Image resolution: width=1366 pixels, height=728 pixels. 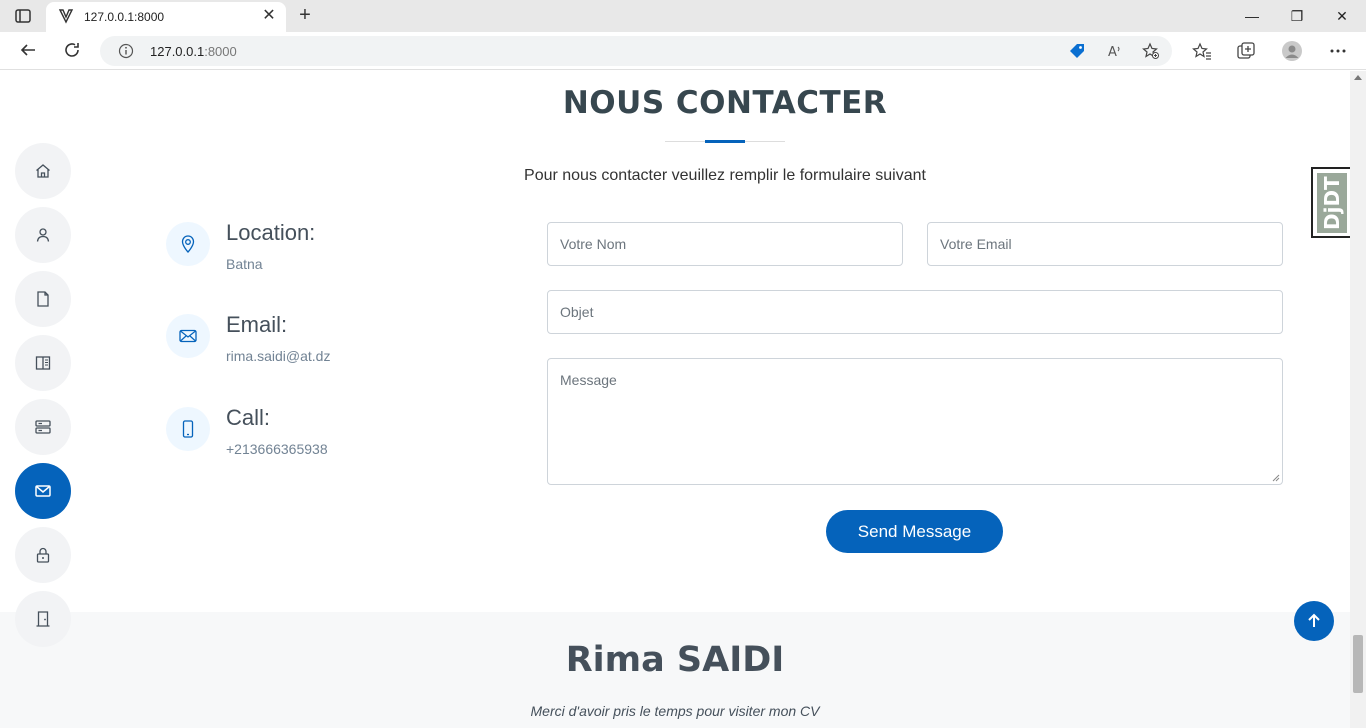 What do you see at coordinates (271, 232) in the screenshot?
I see `location-label: Location:` at bounding box center [271, 232].